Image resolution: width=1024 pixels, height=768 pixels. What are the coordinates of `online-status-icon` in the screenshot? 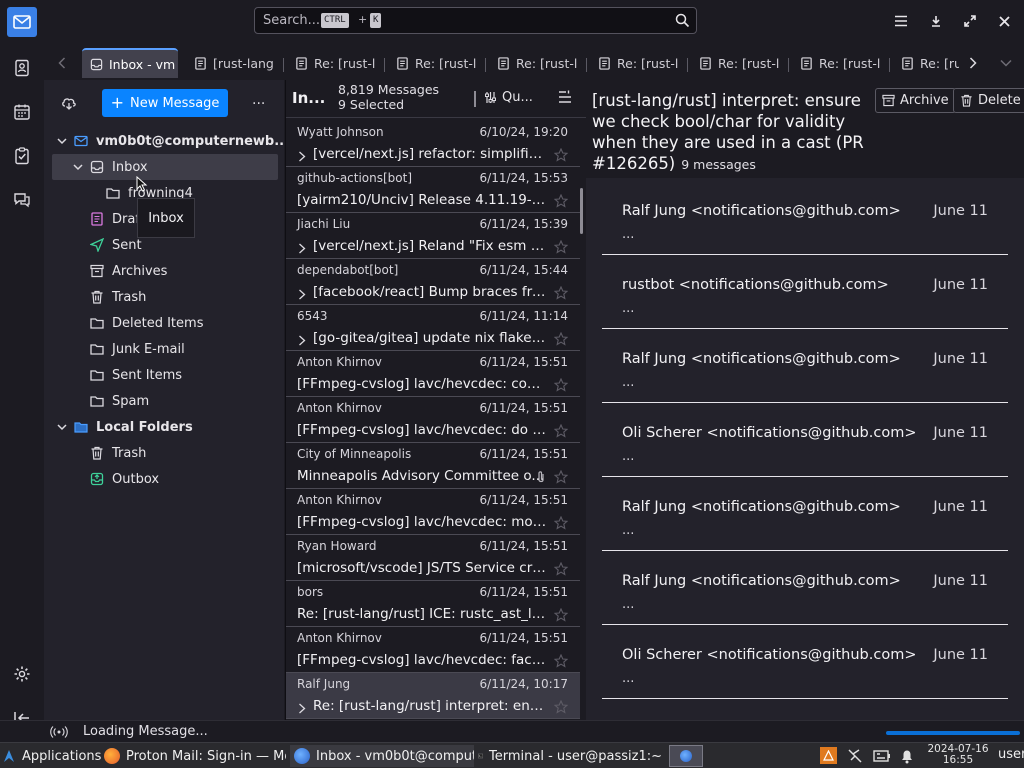 It's located at (59, 732).